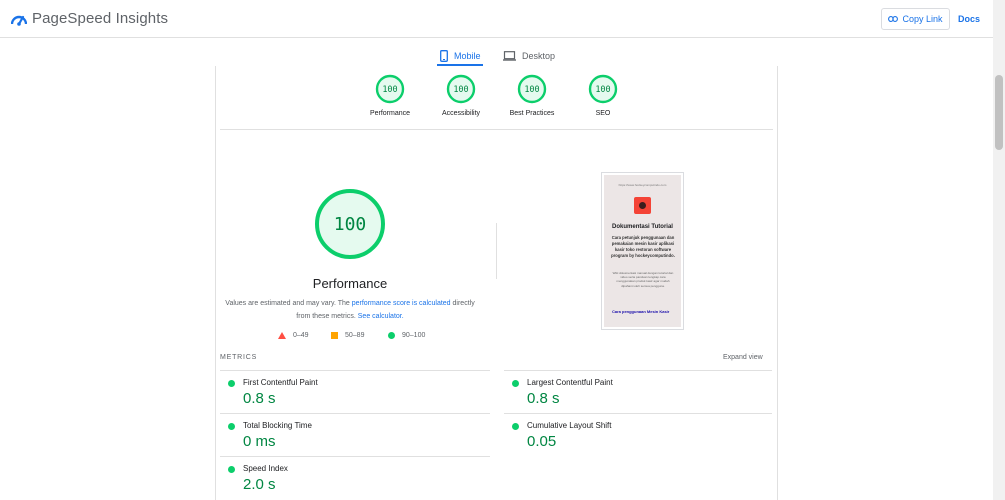 The width and height of the screenshot is (1005, 500). What do you see at coordinates (634, 391) in the screenshot?
I see `metric-largest-contentful-paint: Largest Contentful Paint 0.8 s` at bounding box center [634, 391].